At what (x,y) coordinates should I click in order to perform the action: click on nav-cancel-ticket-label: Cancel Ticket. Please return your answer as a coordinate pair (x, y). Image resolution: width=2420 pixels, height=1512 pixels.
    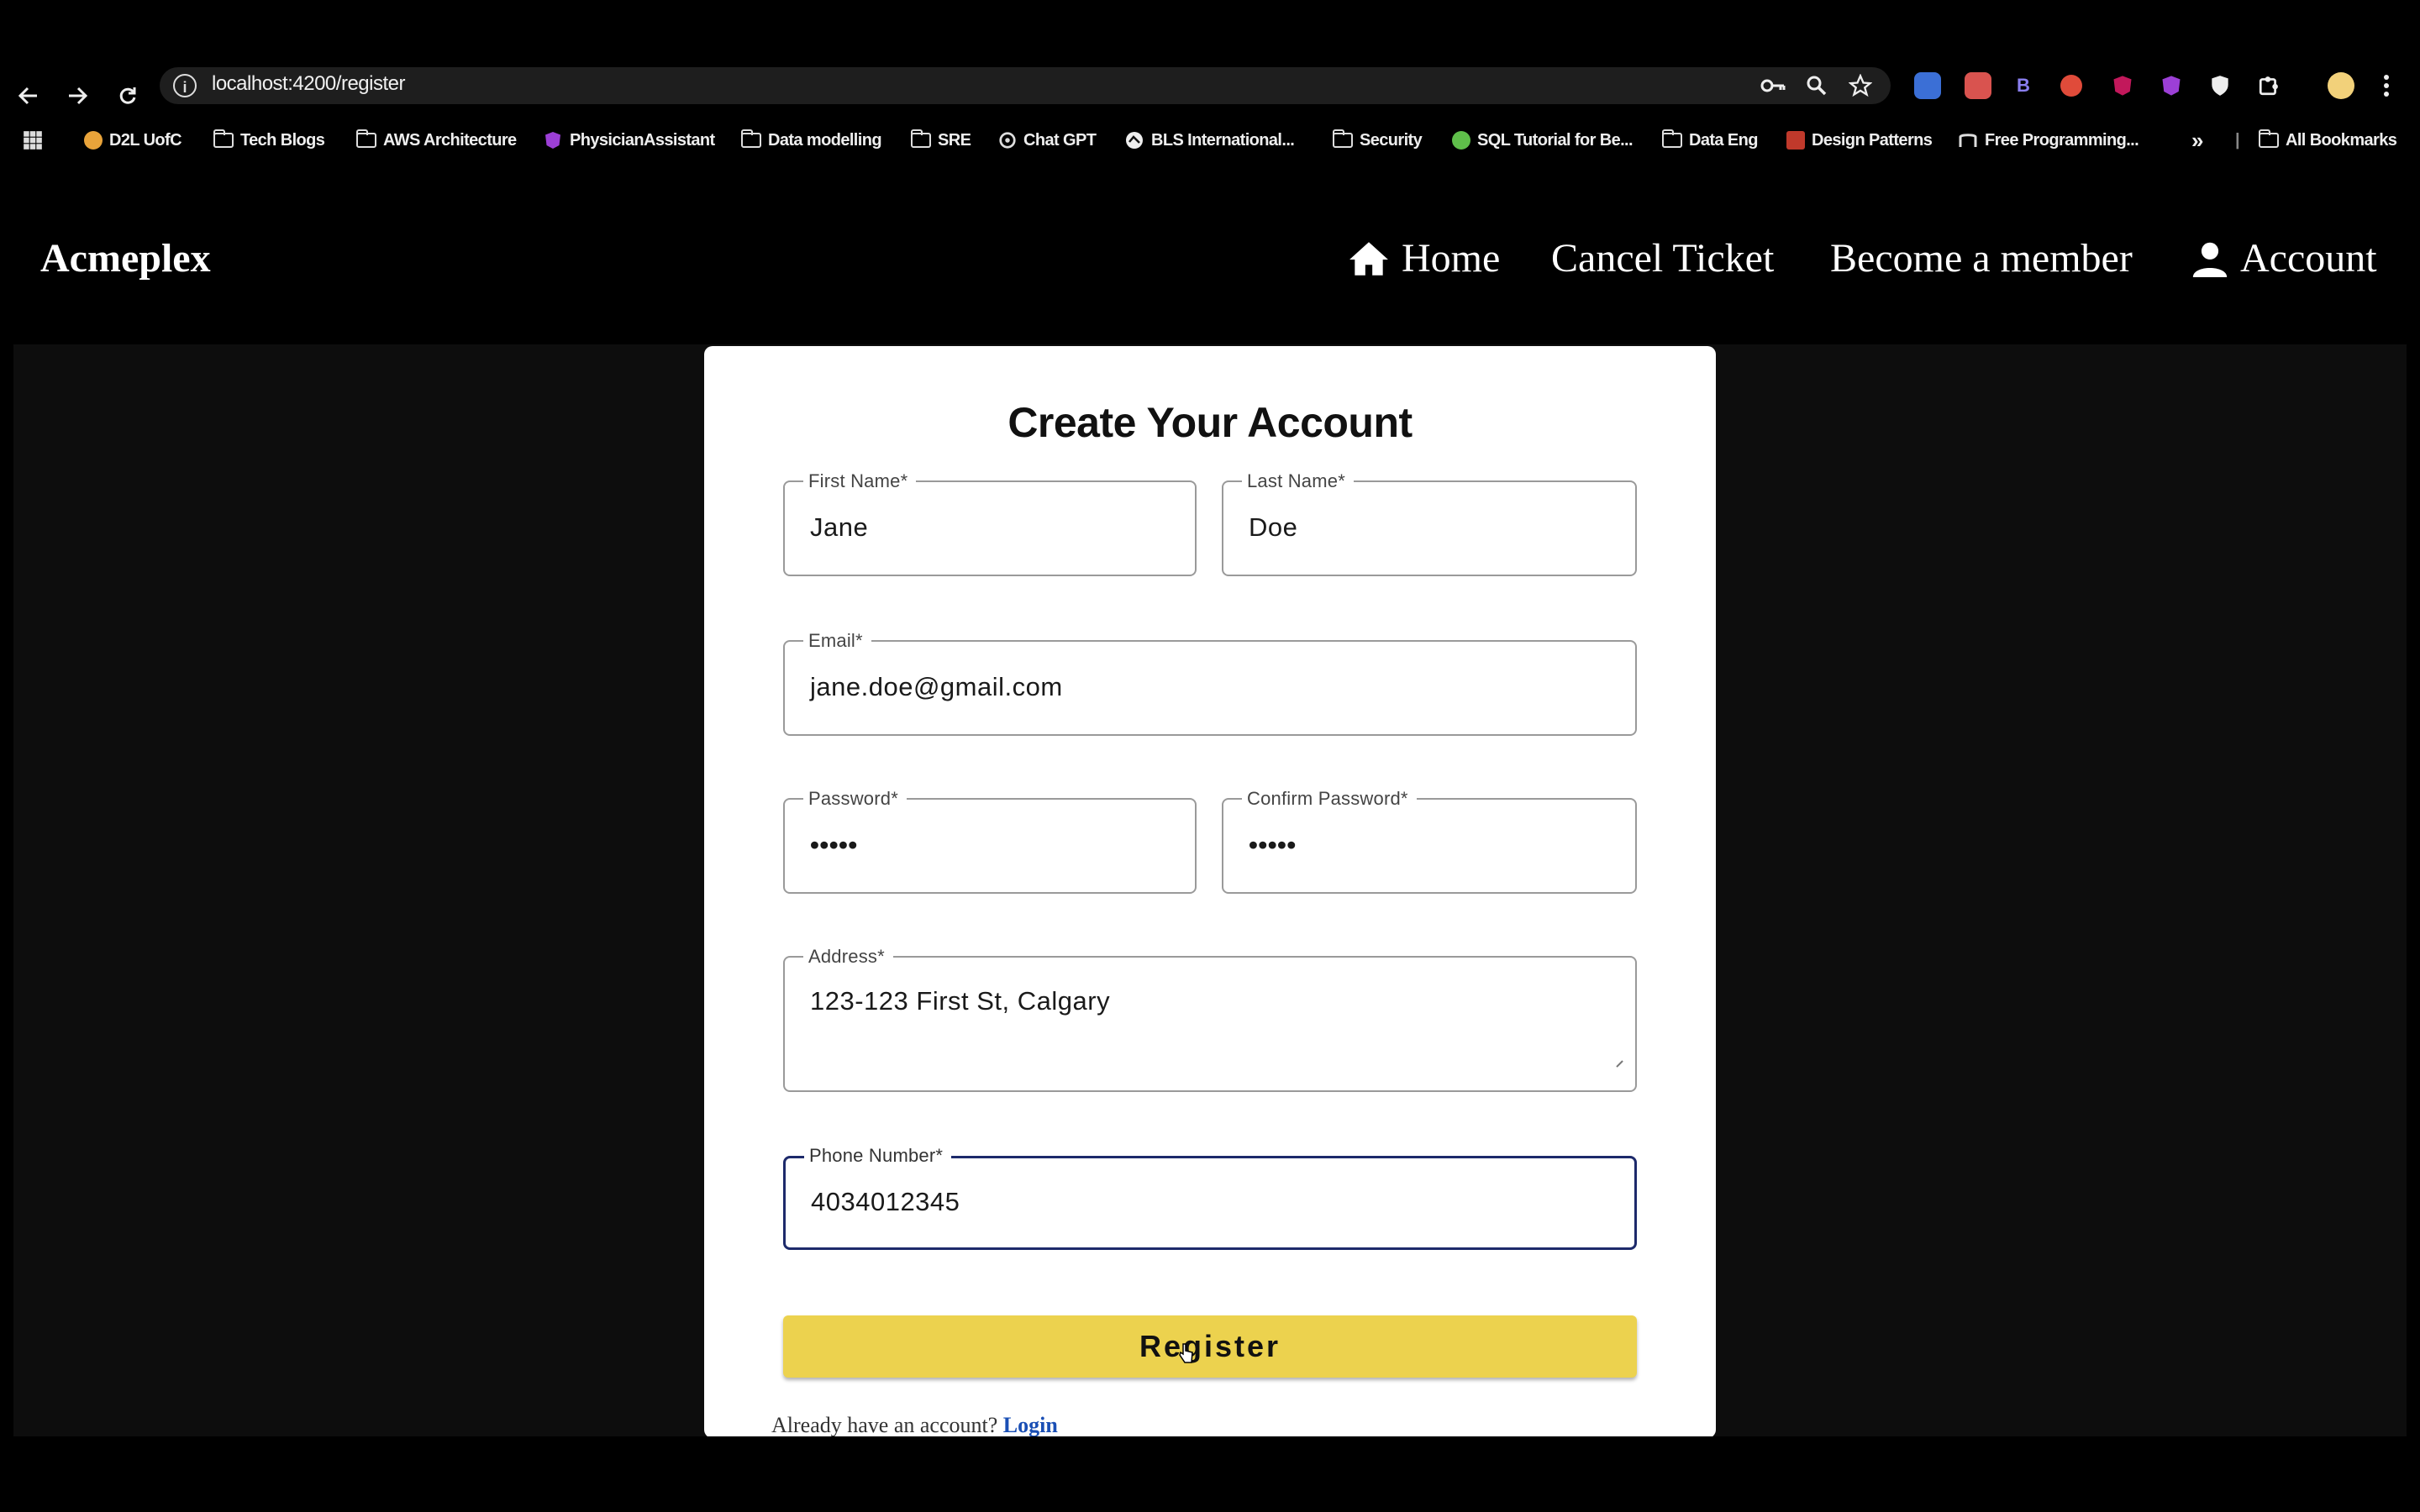
    Looking at the image, I should click on (1663, 258).